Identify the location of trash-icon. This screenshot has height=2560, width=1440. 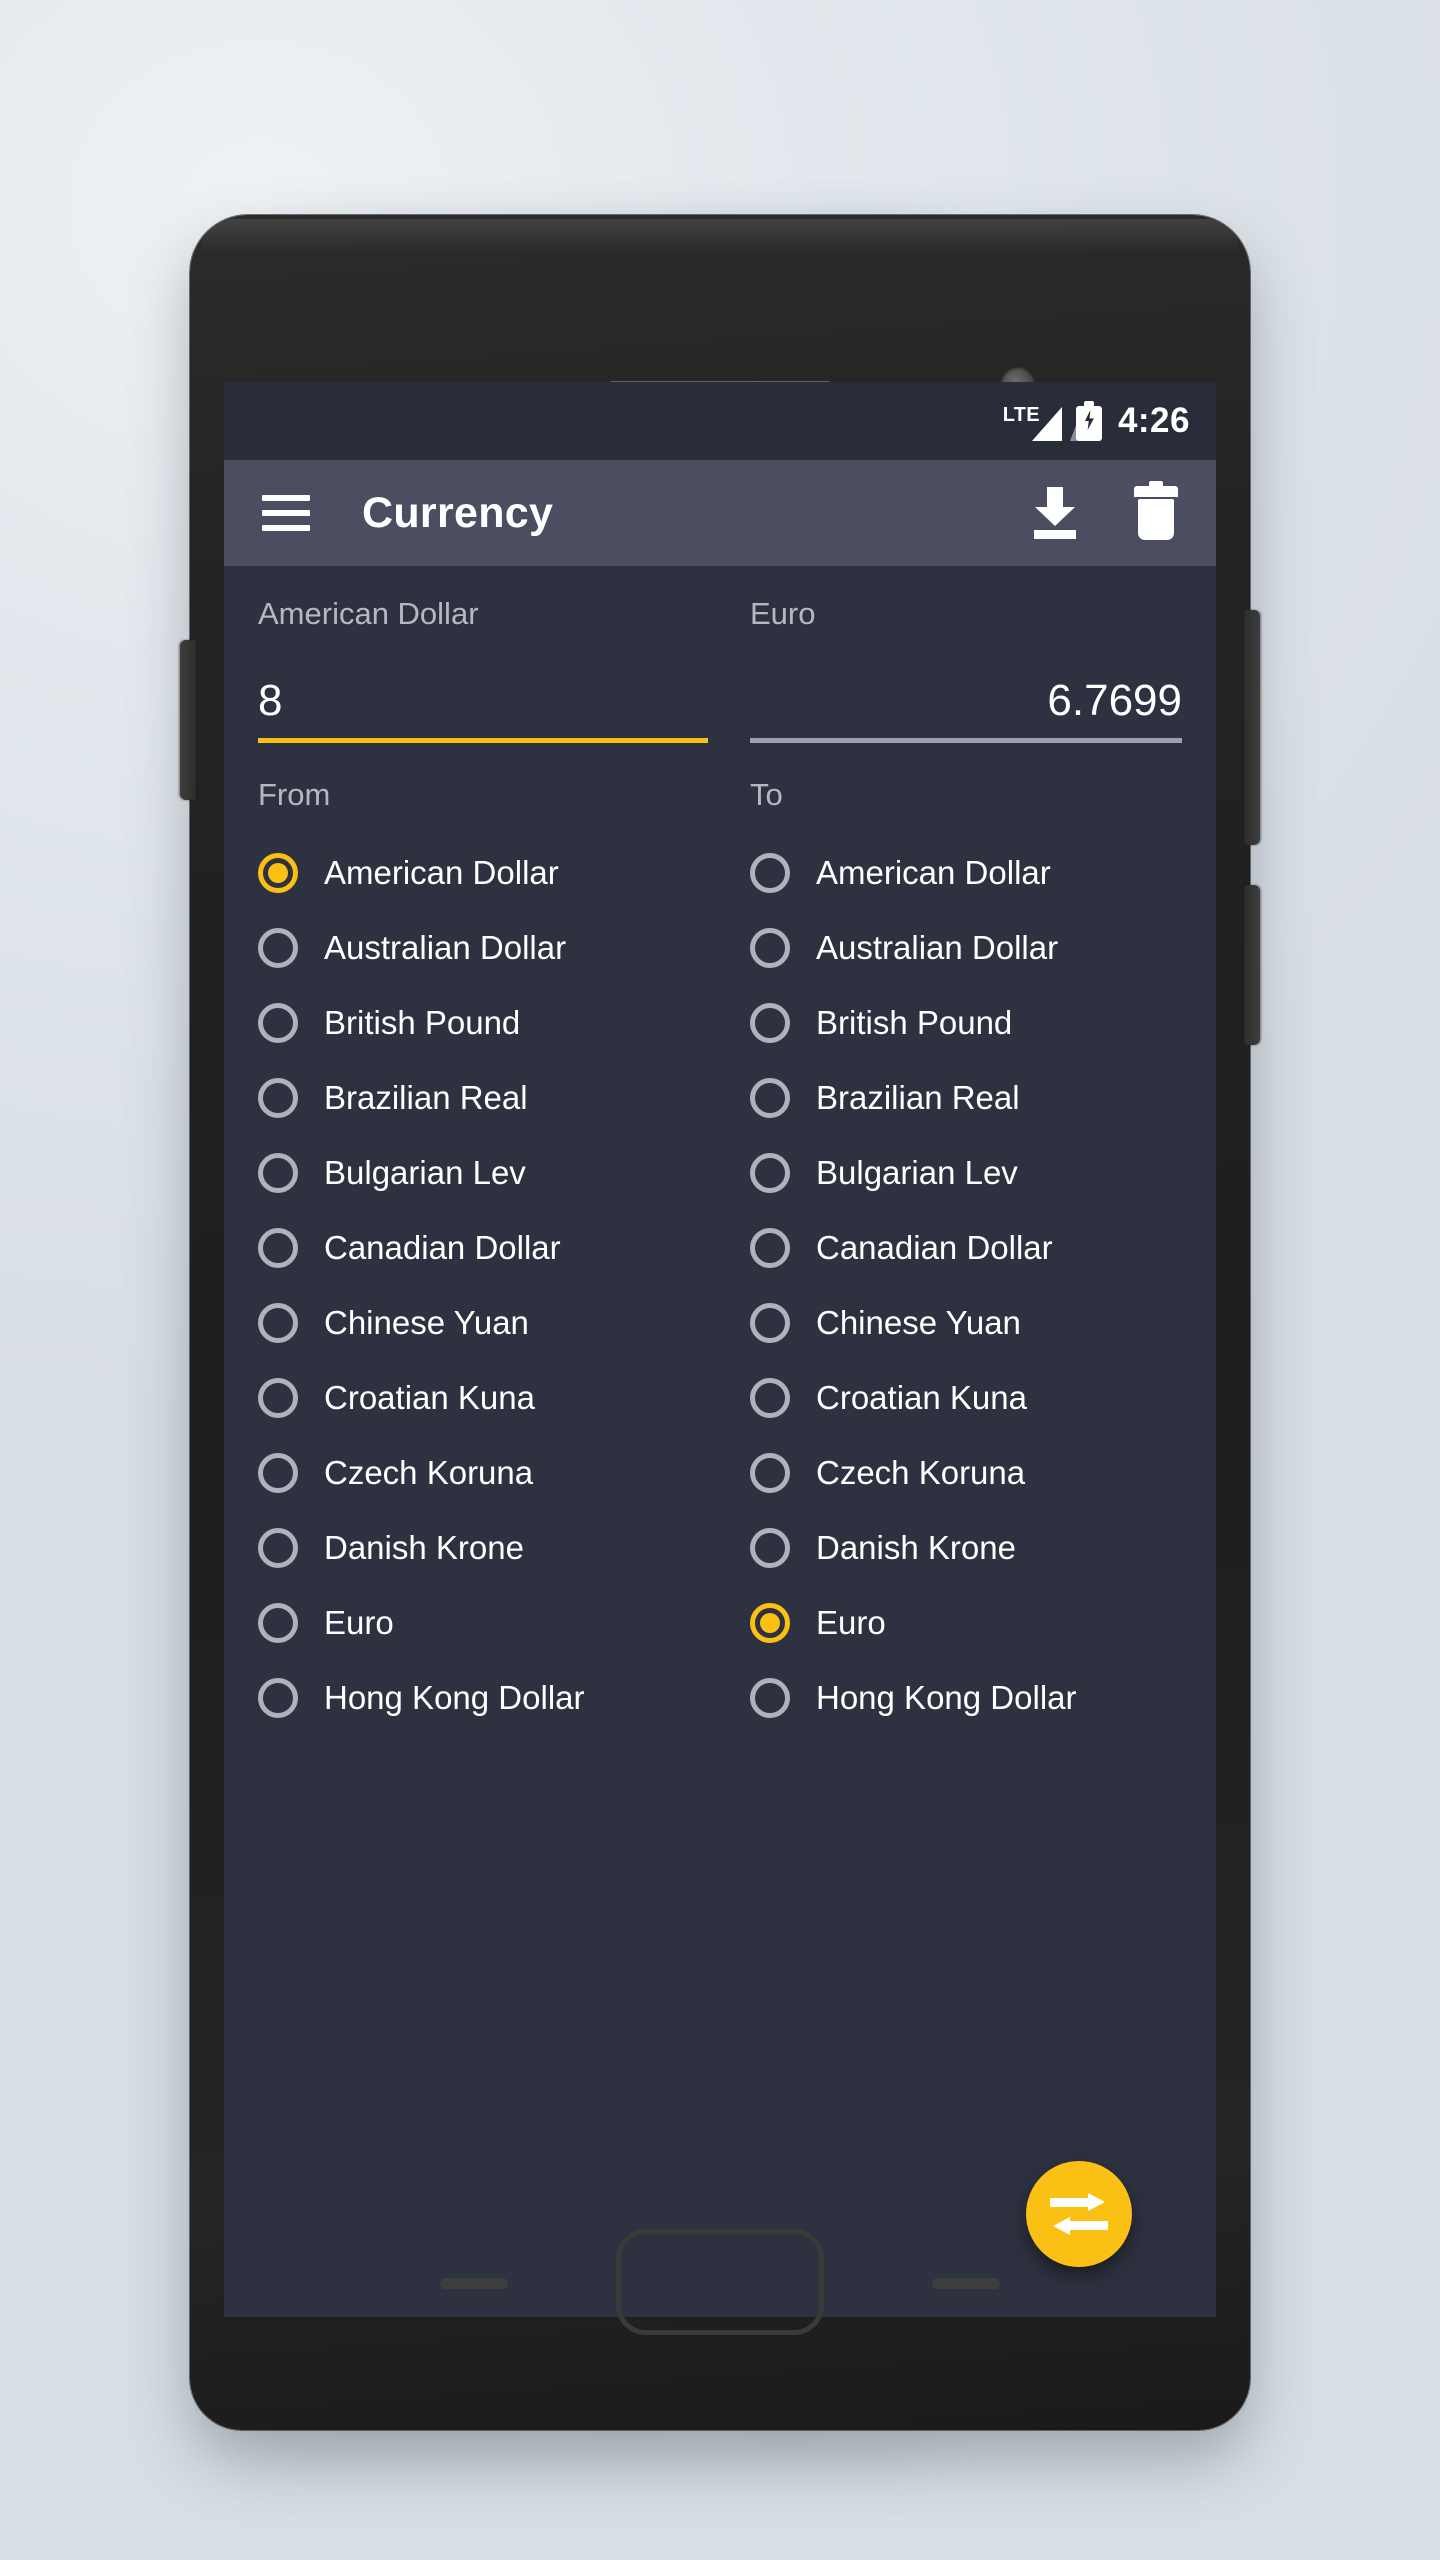
(1156, 510).